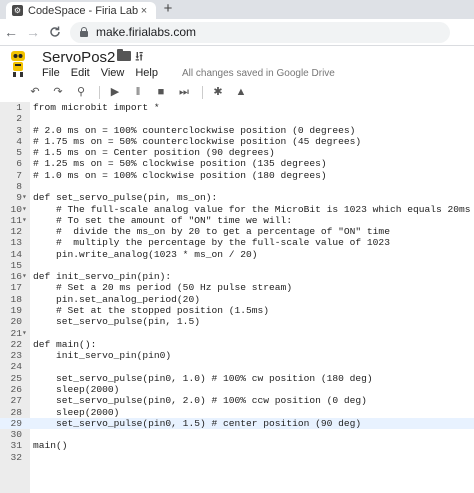 This screenshot has width=474, height=493. I want to click on code-line: 23 init_servo_pin(pin0), so click(237, 355).